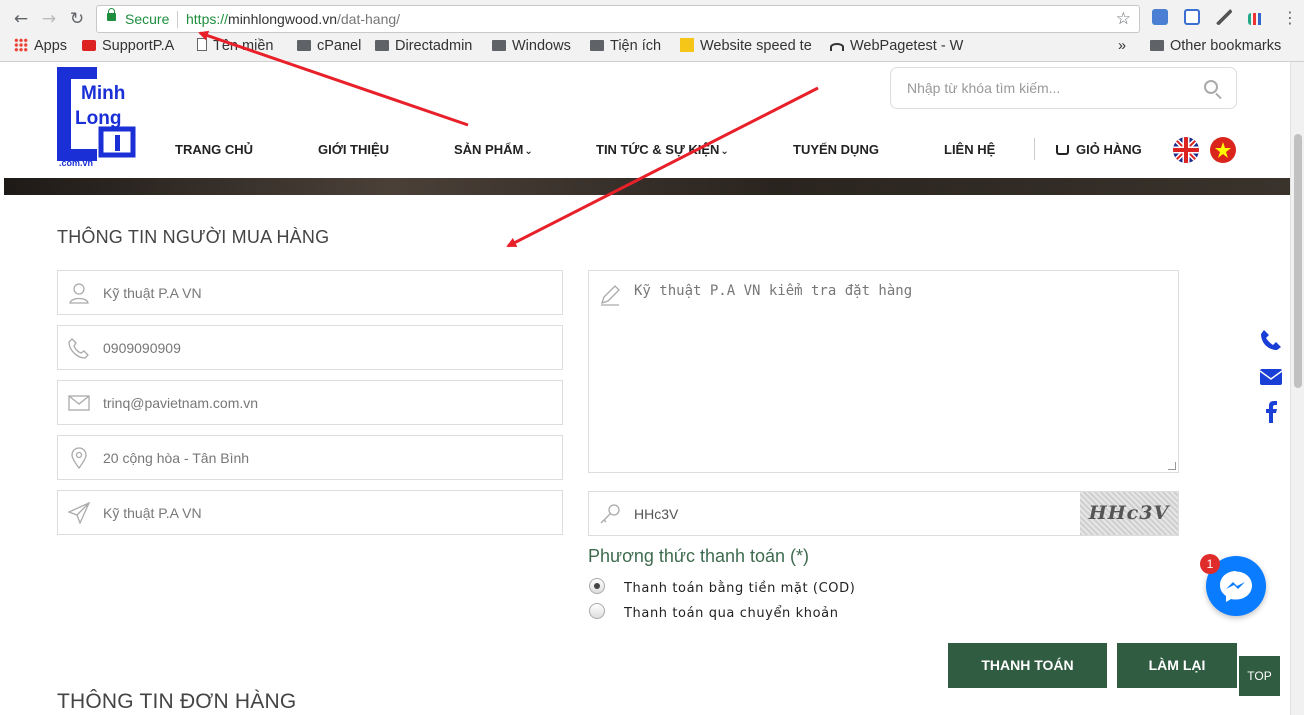  What do you see at coordinates (1271, 412) in the screenshot?
I see `facebook-icon` at bounding box center [1271, 412].